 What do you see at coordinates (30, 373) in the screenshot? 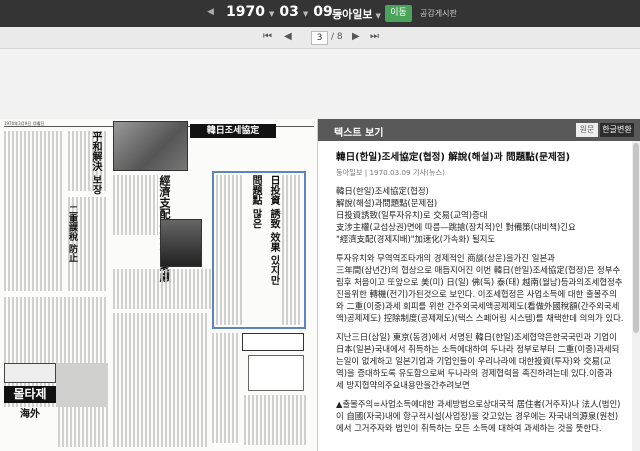
I see `ad-photo` at bounding box center [30, 373].